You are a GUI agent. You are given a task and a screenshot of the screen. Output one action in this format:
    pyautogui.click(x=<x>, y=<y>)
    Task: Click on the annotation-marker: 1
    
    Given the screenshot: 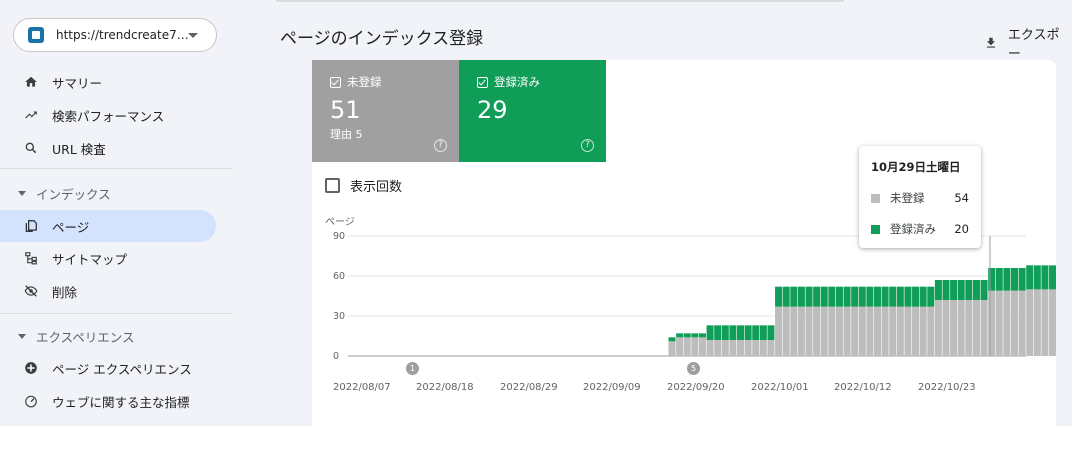 What is the action you would take?
    pyautogui.click(x=412, y=368)
    